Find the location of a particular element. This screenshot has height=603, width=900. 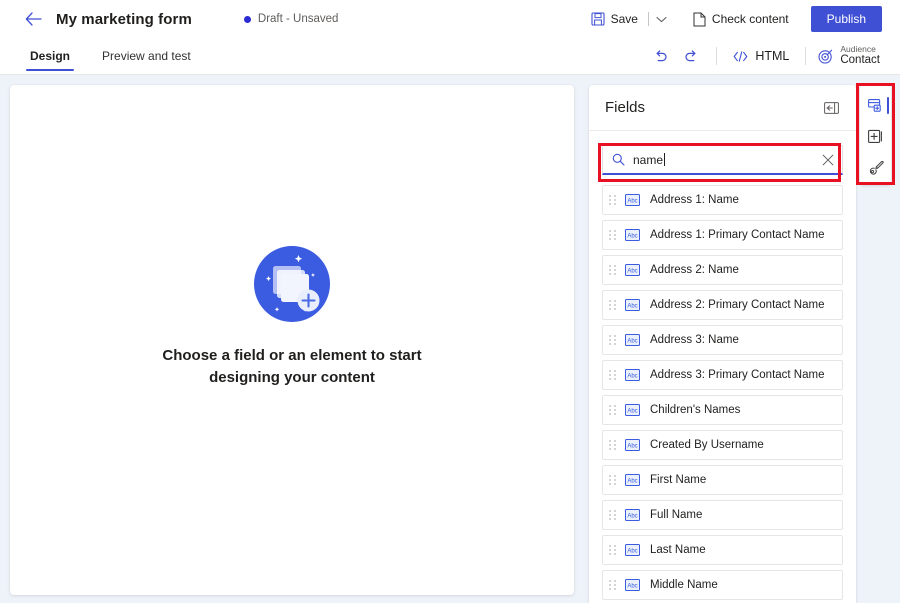

status-badge: Draft - Unsaved is located at coordinates (291, 19).